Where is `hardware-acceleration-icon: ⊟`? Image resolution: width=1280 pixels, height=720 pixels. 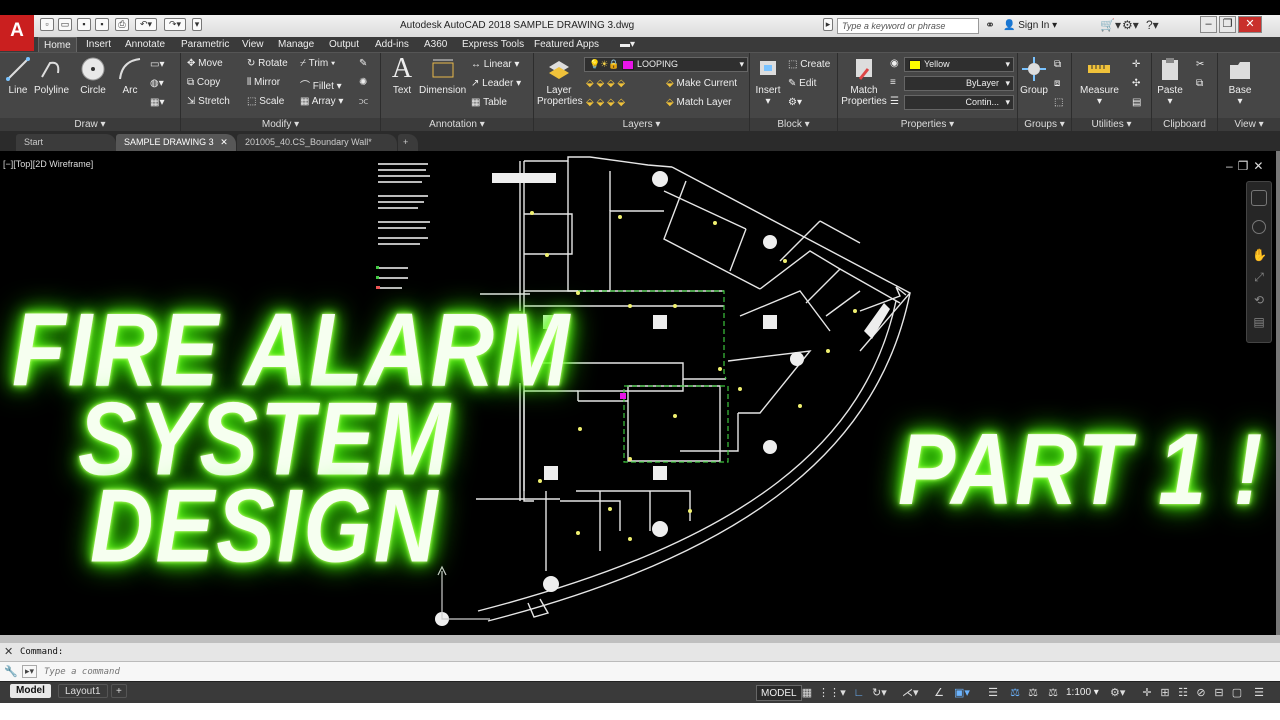 hardware-acceleration-icon: ⊟ is located at coordinates (1219, 693).